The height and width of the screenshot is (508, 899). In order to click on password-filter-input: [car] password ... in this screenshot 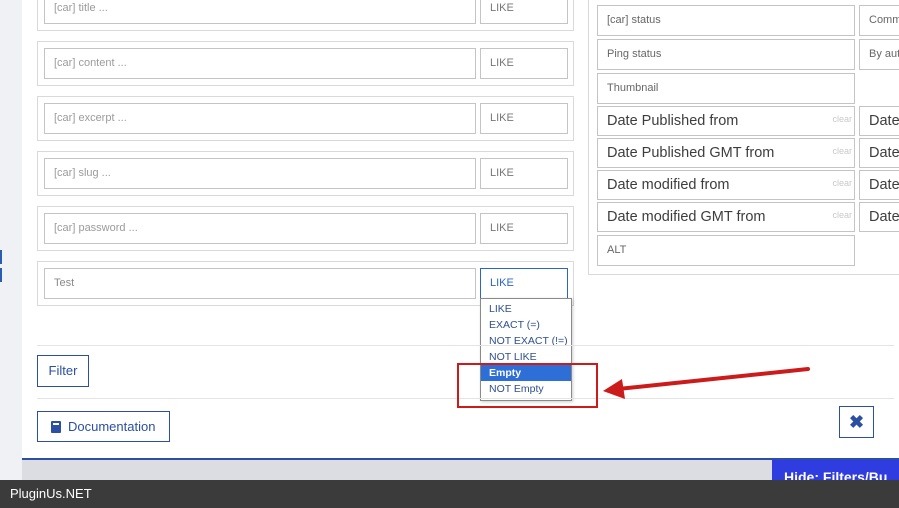, I will do `click(260, 228)`.